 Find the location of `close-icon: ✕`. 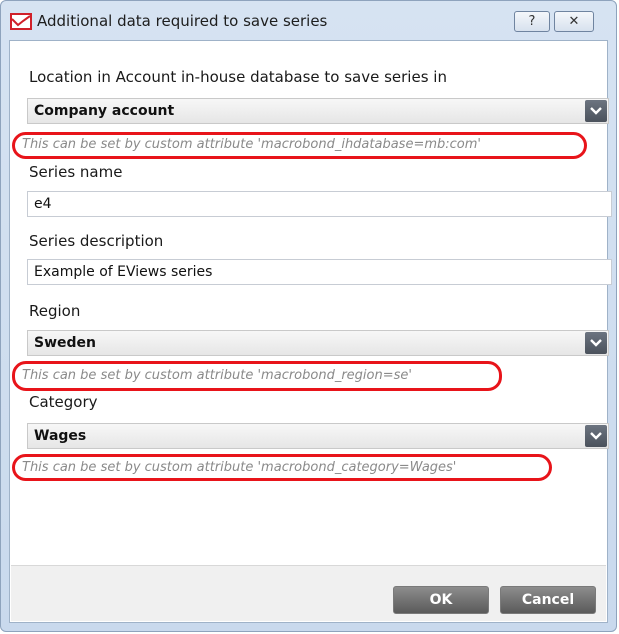

close-icon: ✕ is located at coordinates (574, 21).